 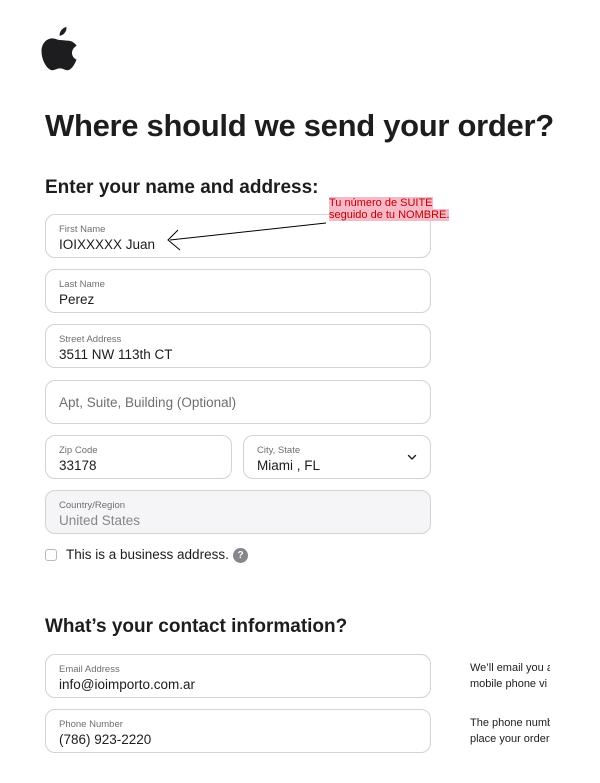 I want to click on contact-section-title: What’s your contact information?, so click(x=196, y=626).